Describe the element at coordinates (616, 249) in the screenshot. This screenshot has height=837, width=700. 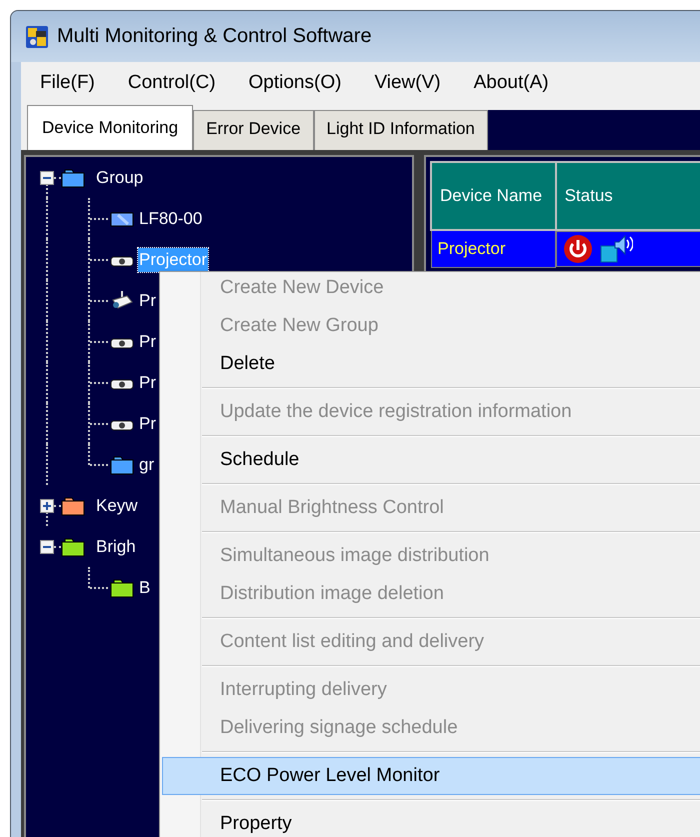
I see `media-speaker-icon` at that location.